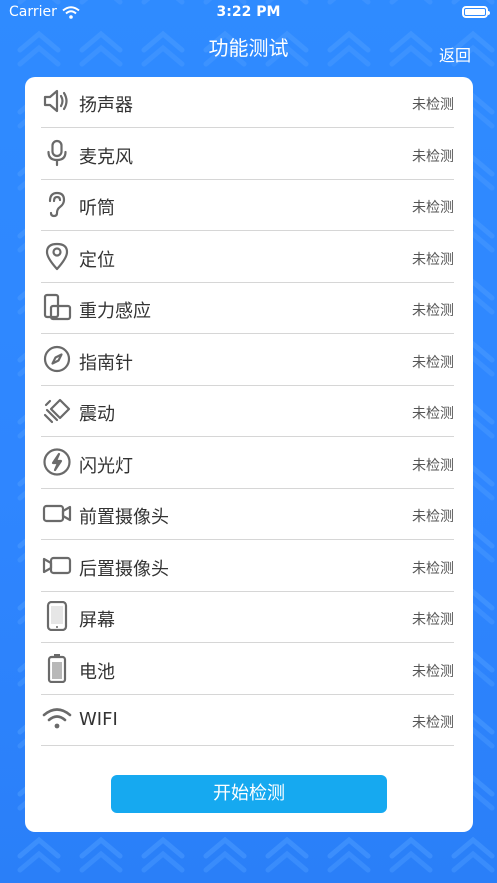 This screenshot has width=497, height=883. I want to click on microphone-icon, so click(57, 153).